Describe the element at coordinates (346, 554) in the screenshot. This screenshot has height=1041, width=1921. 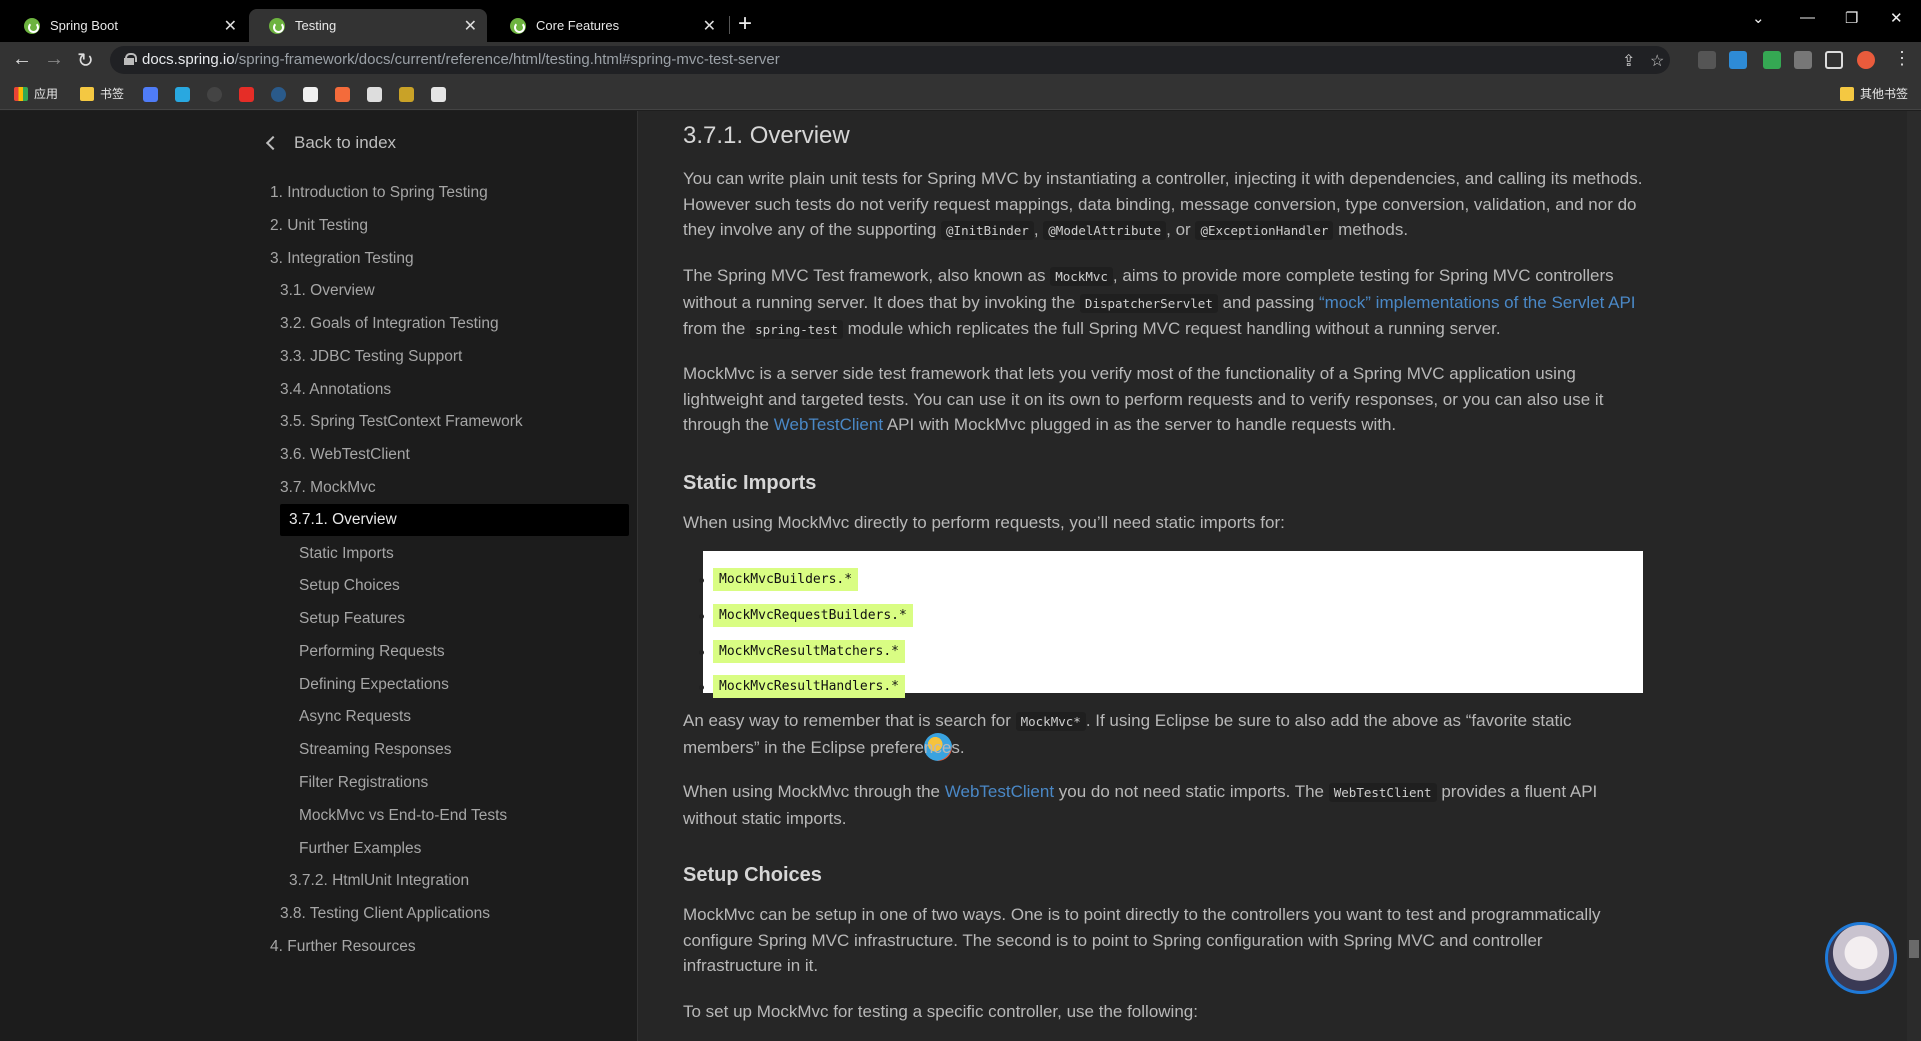
I see `toc-item: Static Imports` at that location.